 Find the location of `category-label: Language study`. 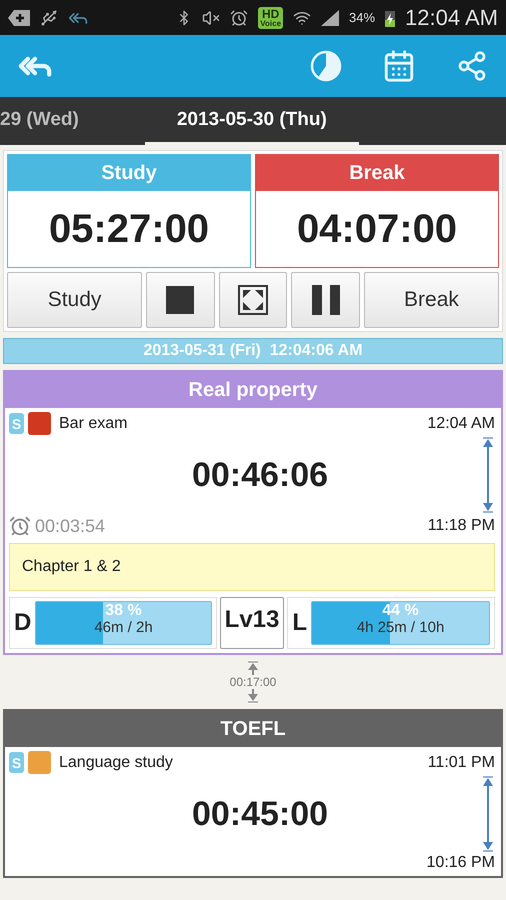

category-label: Language study is located at coordinates (116, 763).